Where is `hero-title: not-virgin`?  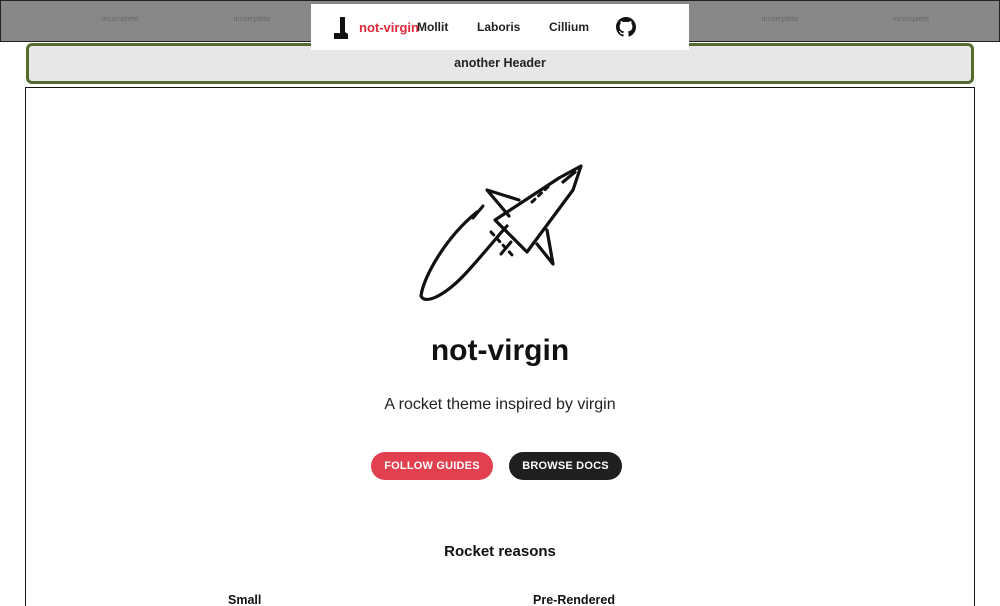
hero-title: not-virgin is located at coordinates (500, 350).